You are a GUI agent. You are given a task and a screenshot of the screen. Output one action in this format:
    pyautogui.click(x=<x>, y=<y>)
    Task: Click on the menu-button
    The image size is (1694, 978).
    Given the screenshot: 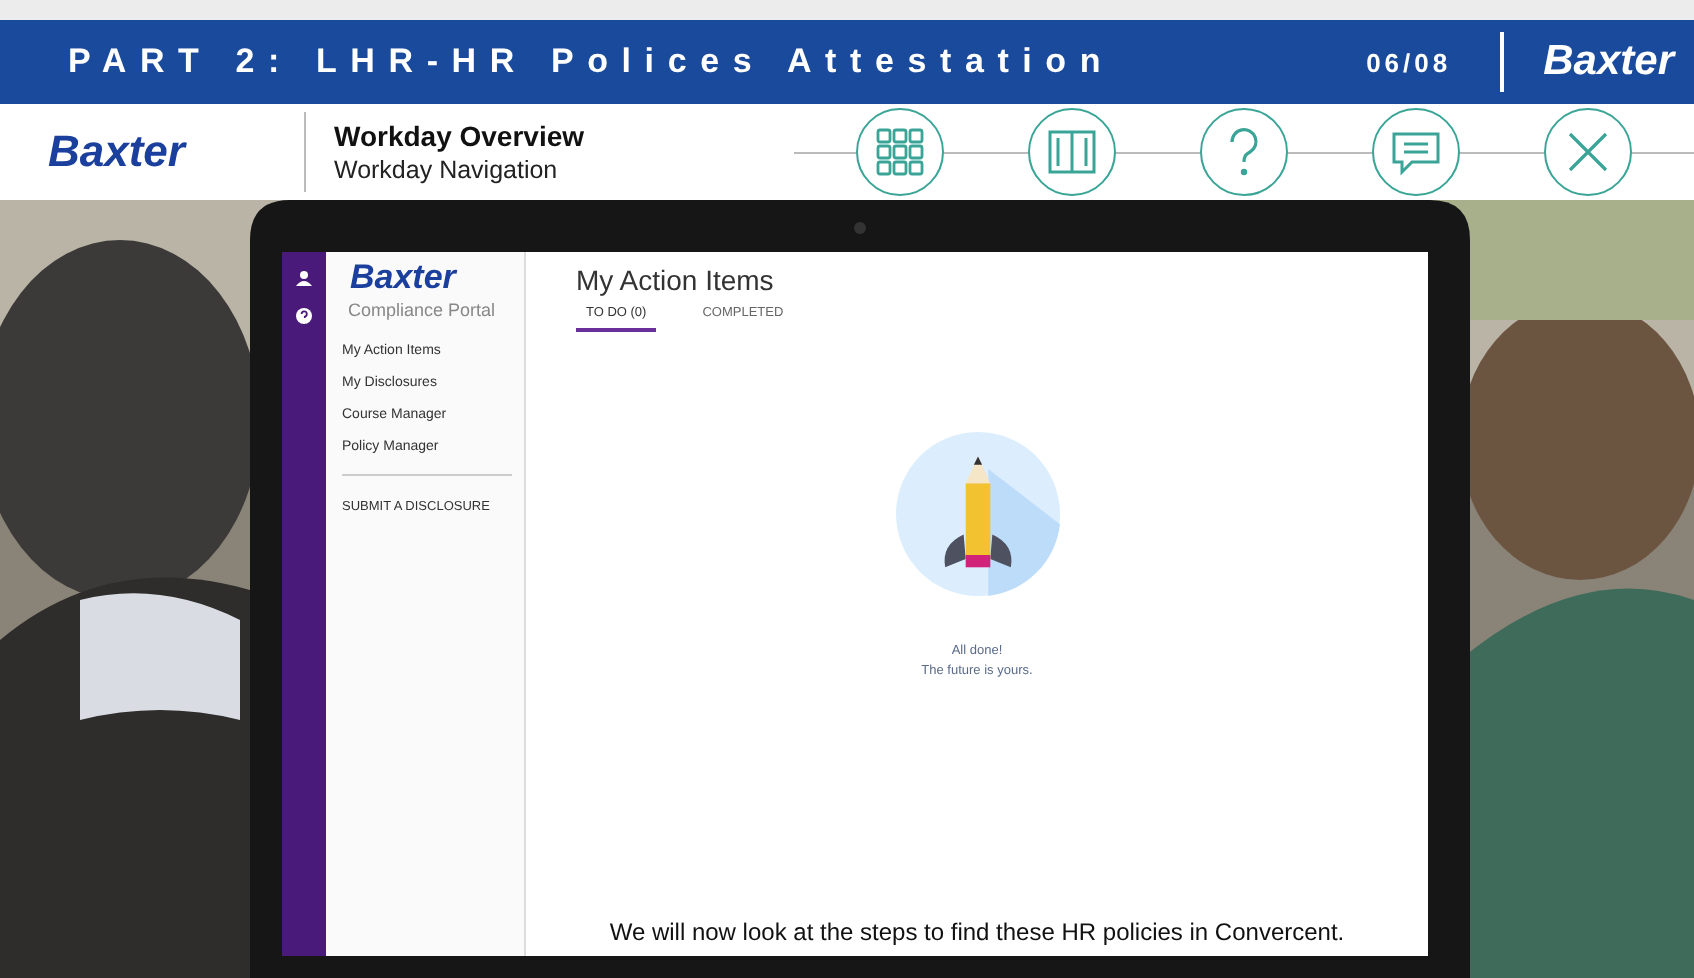 What is the action you would take?
    pyautogui.click(x=900, y=152)
    